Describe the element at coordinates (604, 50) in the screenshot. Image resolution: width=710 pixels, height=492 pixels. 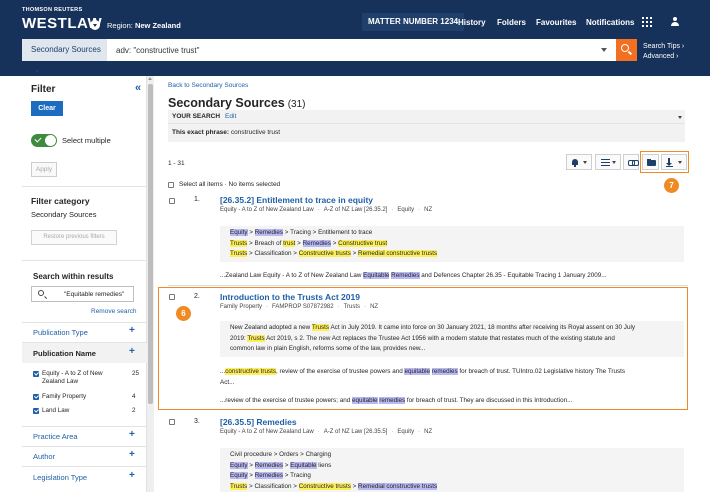
I see `search-history-chevron-icon` at that location.